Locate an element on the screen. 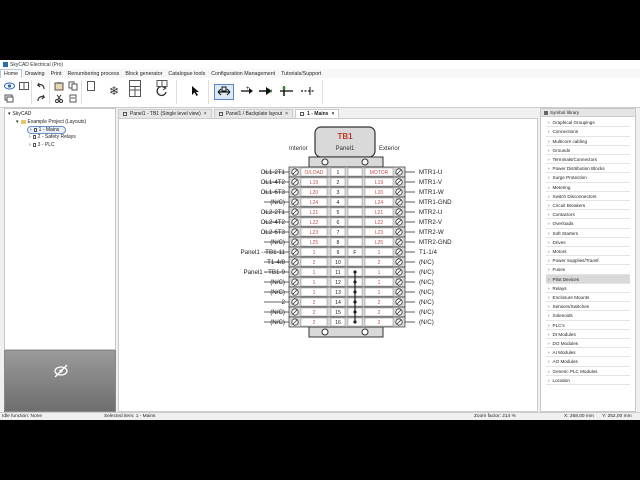 This screenshot has height=480, width=640. library-item: › Multicore cabling is located at coordinates (588, 141).